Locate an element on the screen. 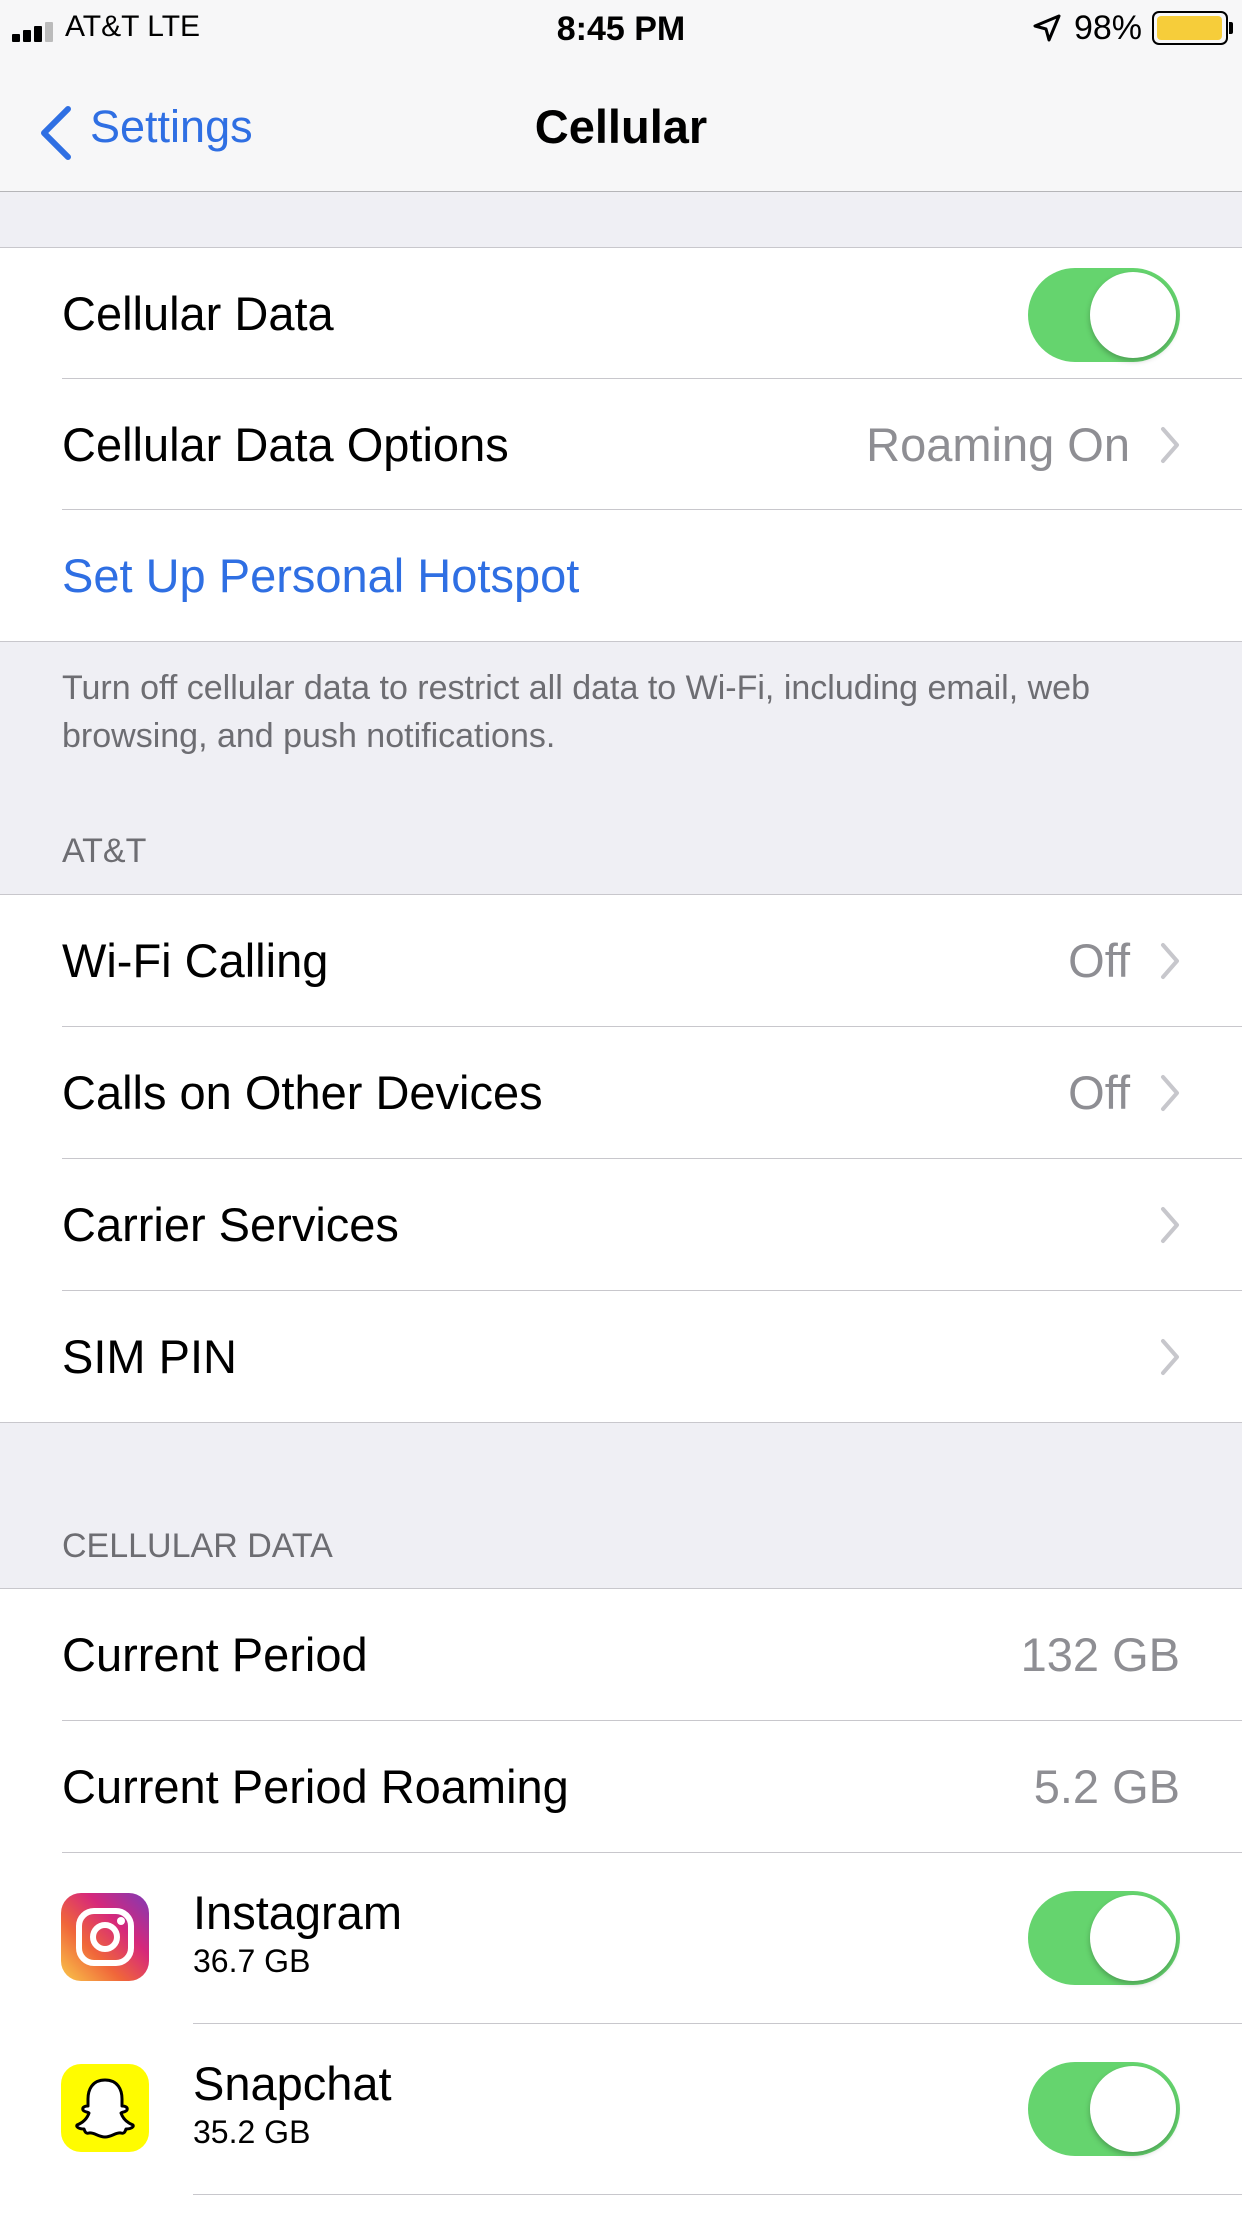  calls-other-devices-row: Calls on Other Devices Off is located at coordinates (621, 1092).